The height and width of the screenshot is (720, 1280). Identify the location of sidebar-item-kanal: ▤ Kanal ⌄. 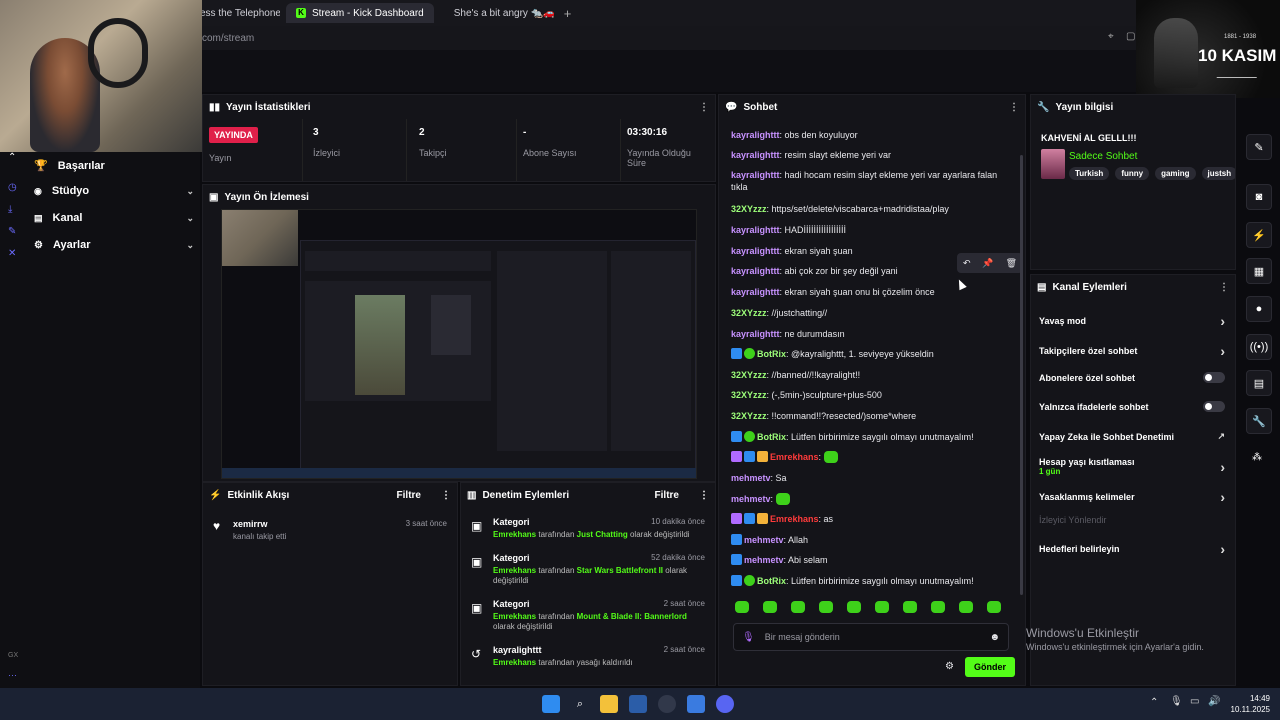
(114, 218).